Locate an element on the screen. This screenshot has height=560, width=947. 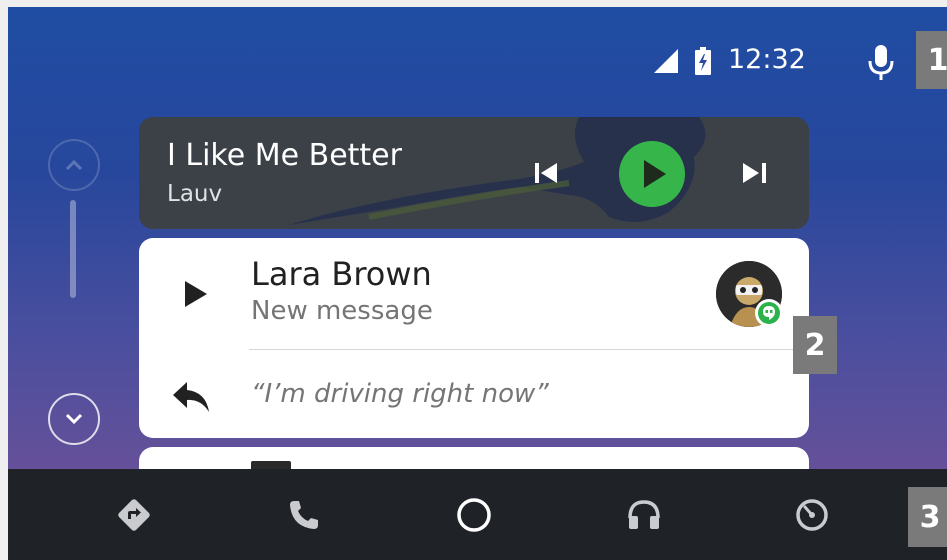
navigation-icon is located at coordinates (134, 514).